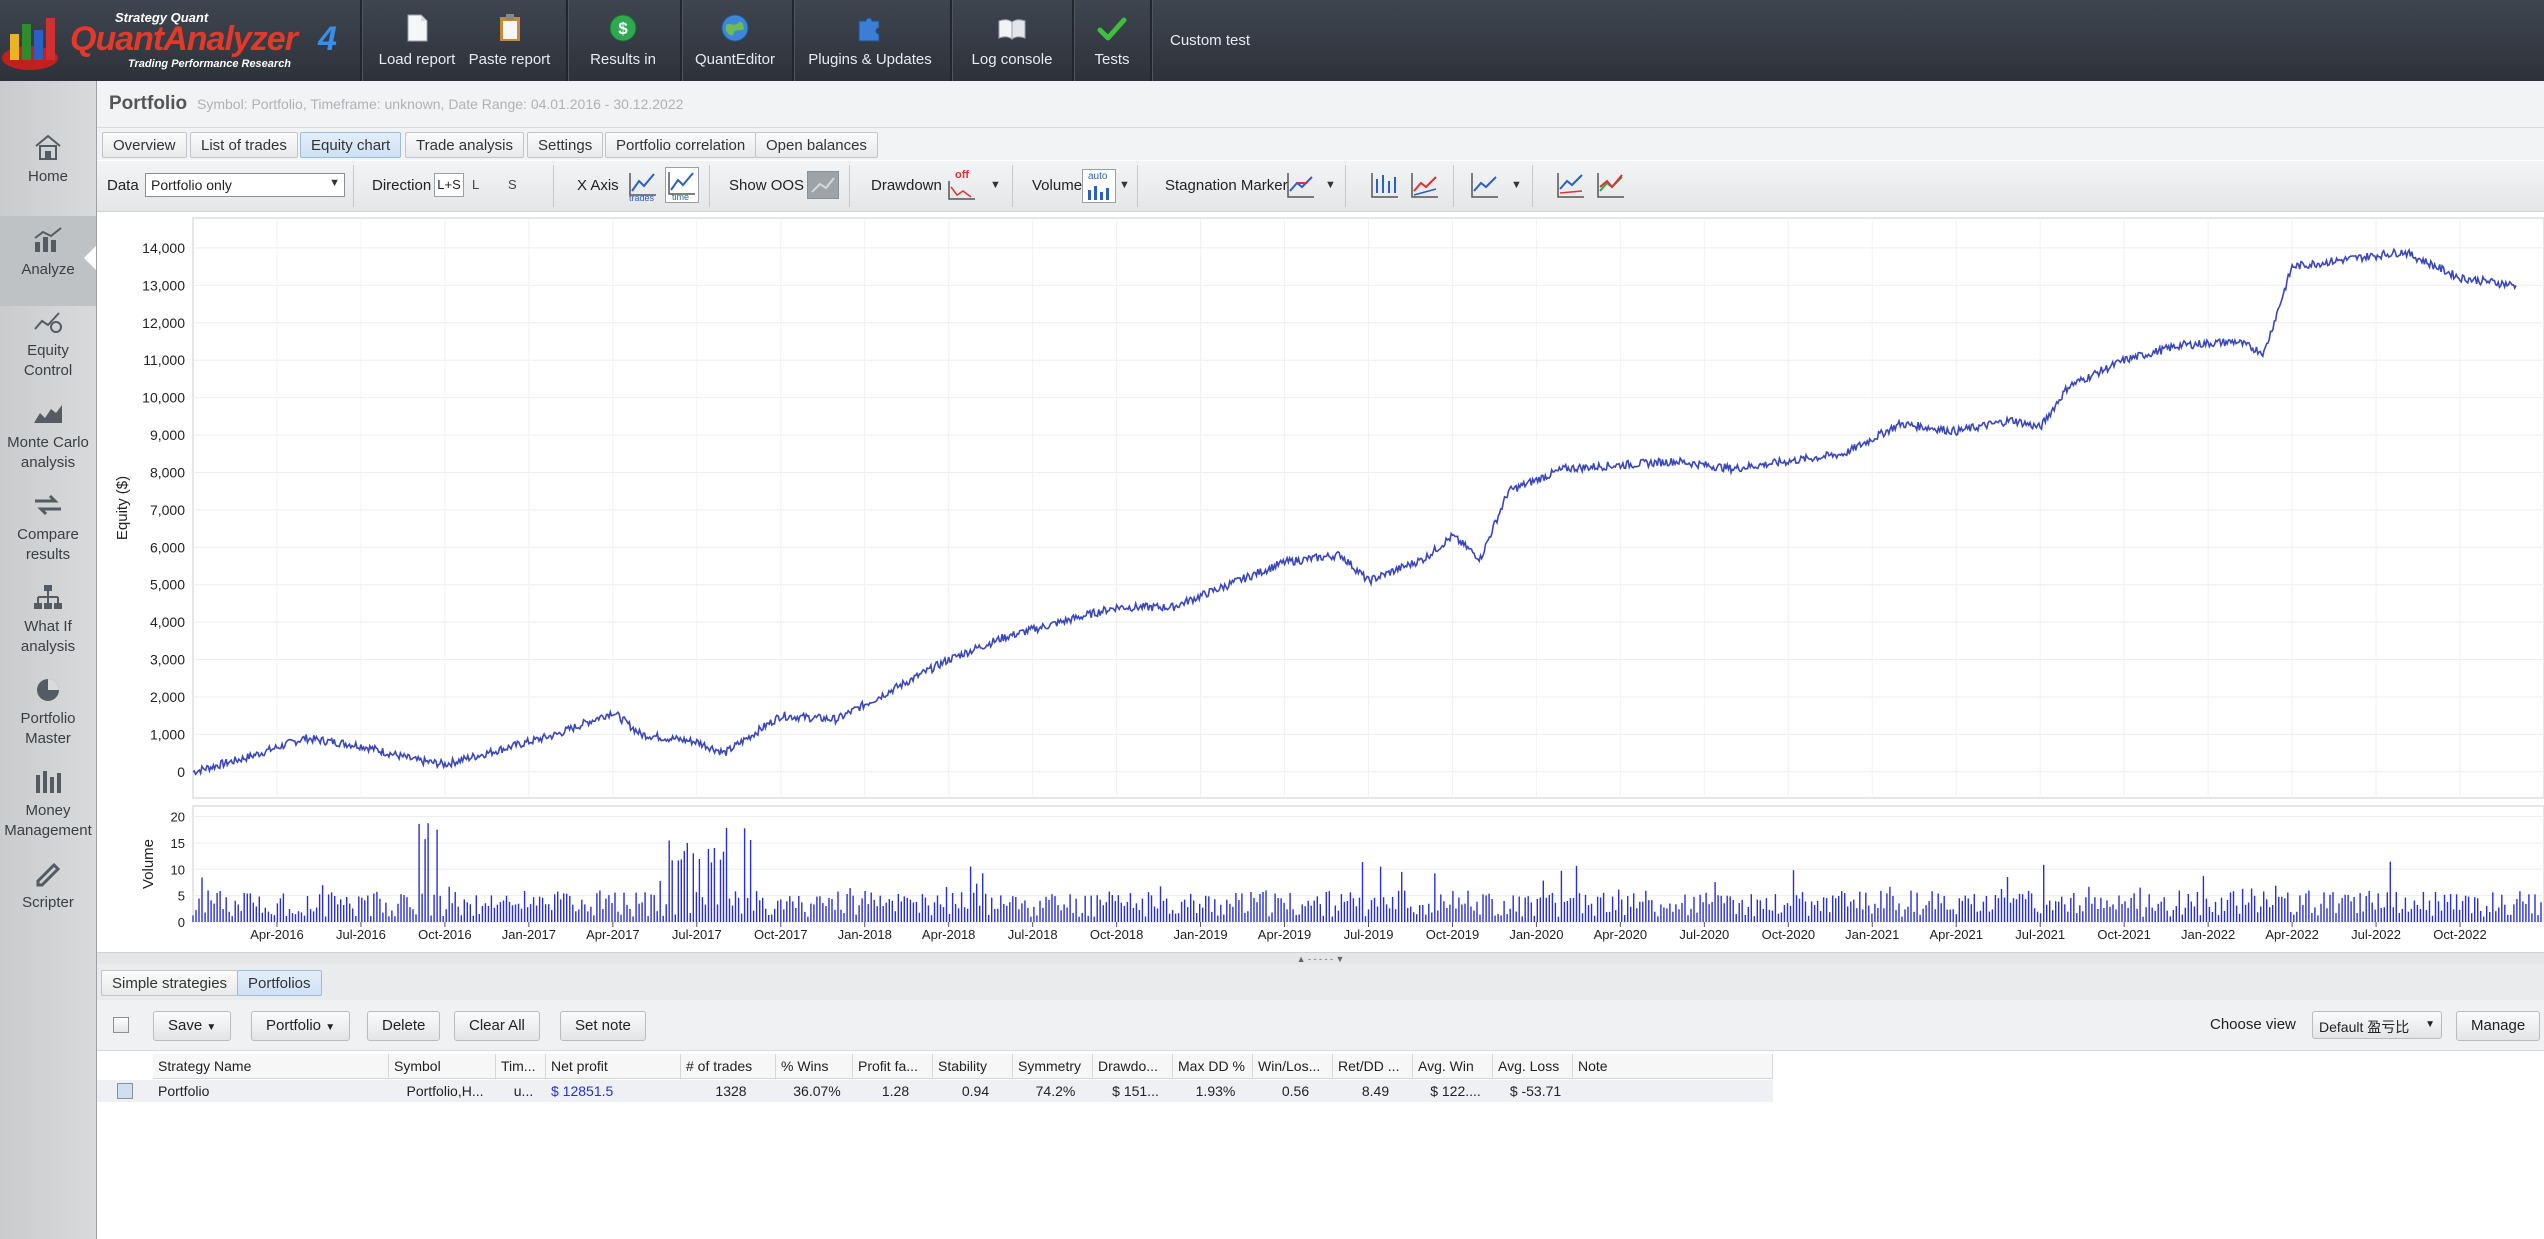 This screenshot has width=2544, height=1239. I want to click on manage-button: Manage, so click(2498, 1026).